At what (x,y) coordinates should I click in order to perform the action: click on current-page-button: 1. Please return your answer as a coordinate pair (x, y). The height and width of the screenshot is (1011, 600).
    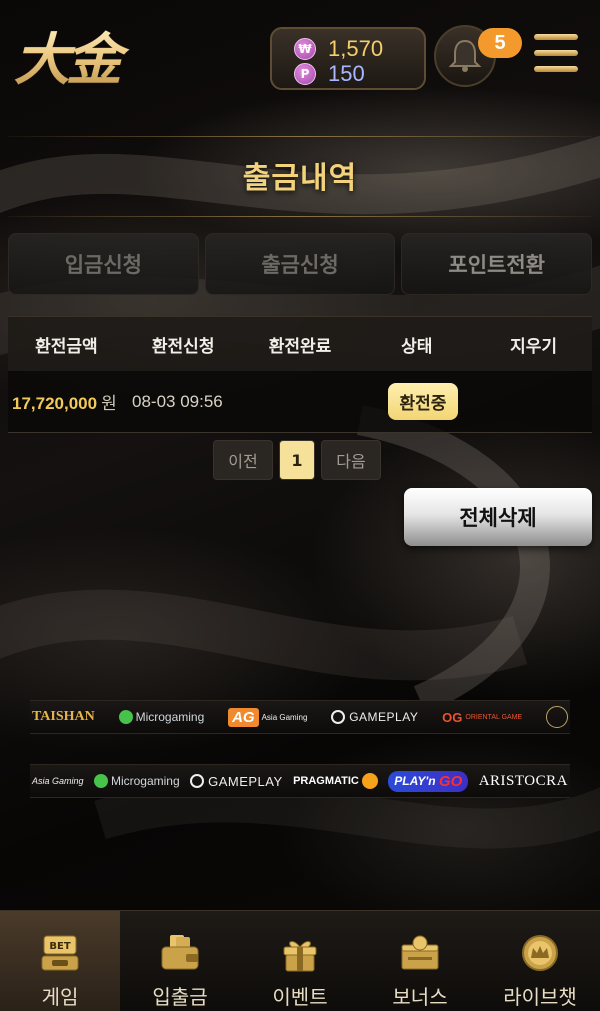
    Looking at the image, I should click on (297, 460).